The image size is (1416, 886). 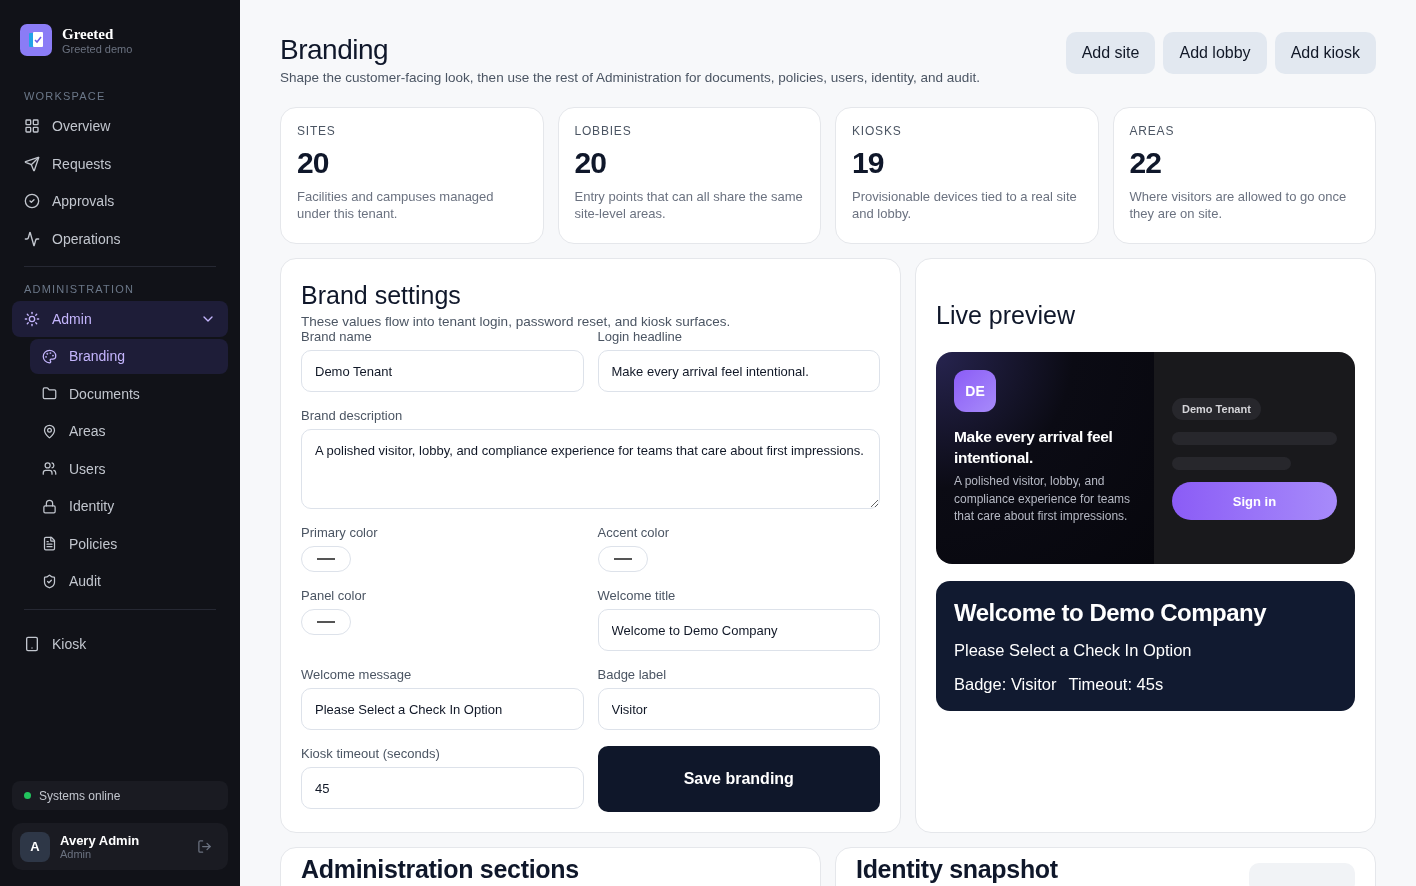 What do you see at coordinates (120, 163) in the screenshot?
I see `nav-item: Requests` at bounding box center [120, 163].